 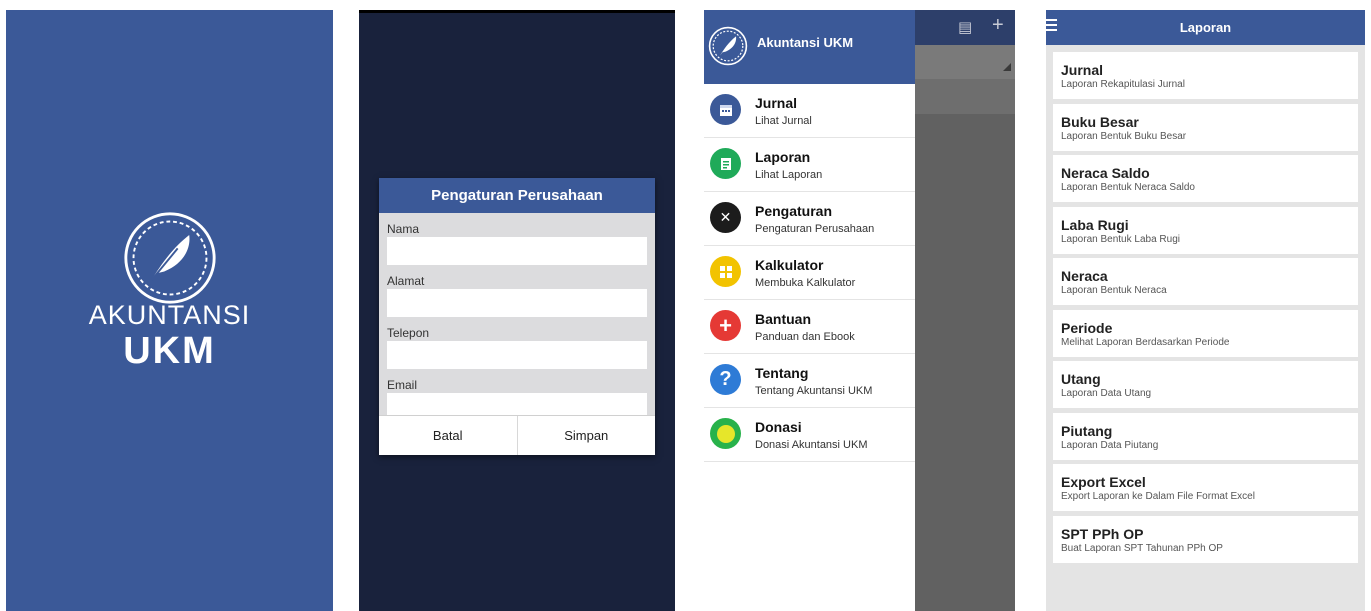 I want to click on plus-icon: +, so click(x=725, y=325).